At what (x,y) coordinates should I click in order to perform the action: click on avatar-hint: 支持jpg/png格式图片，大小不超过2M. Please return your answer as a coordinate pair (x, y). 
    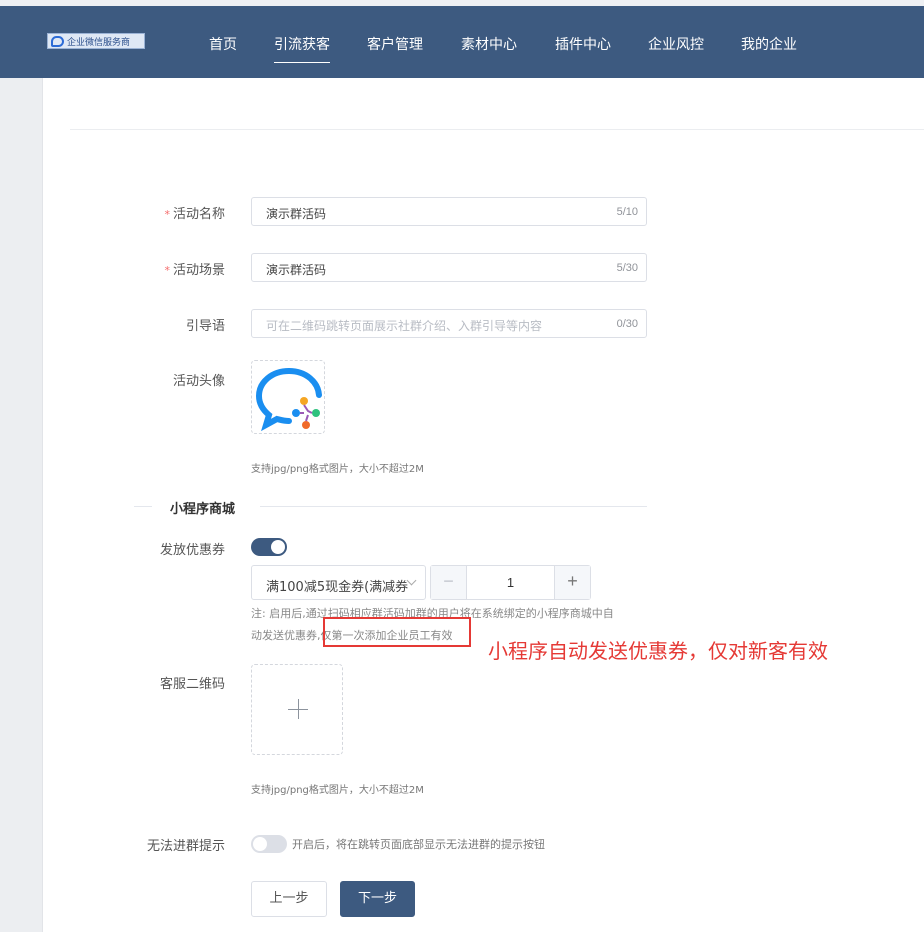
    Looking at the image, I should click on (337, 469).